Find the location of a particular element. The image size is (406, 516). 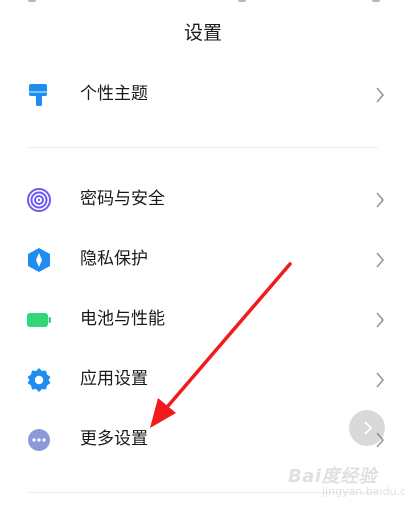

status-bar-remnant is located at coordinates (203, 3).